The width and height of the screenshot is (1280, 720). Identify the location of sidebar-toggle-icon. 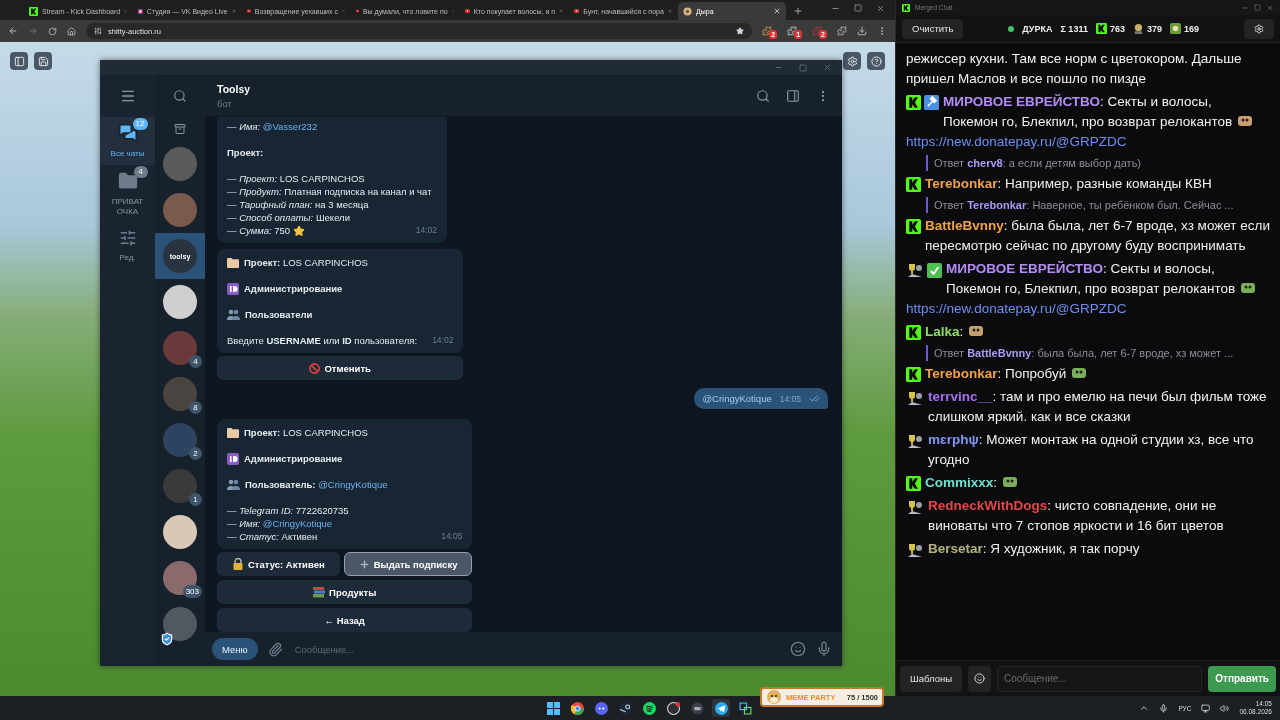
(793, 95).